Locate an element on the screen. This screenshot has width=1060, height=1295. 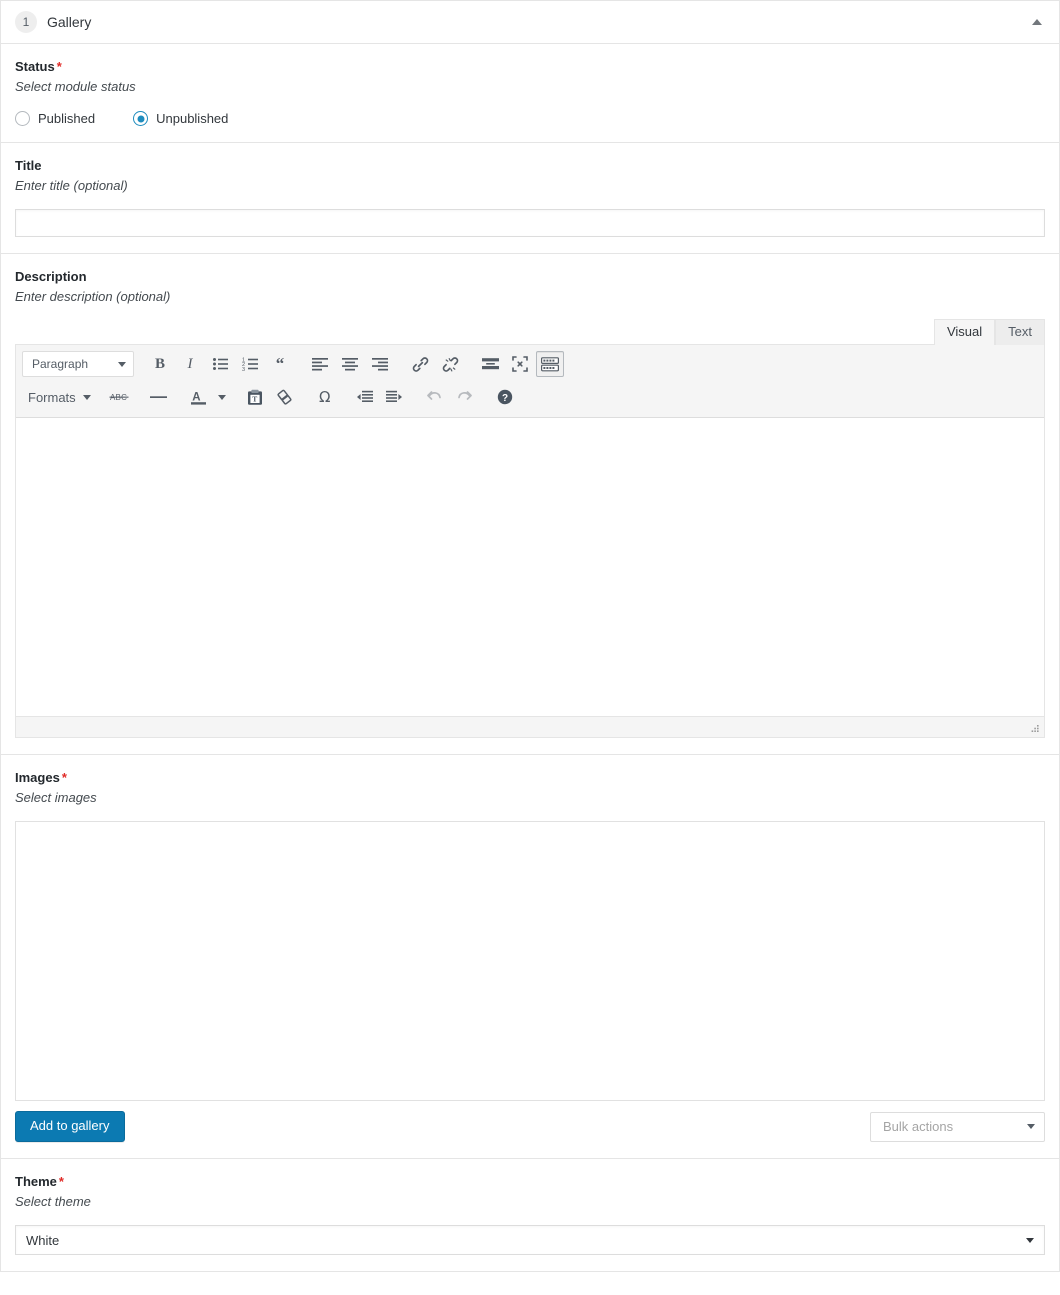
editor-resize-handle is located at coordinates (1035, 729).